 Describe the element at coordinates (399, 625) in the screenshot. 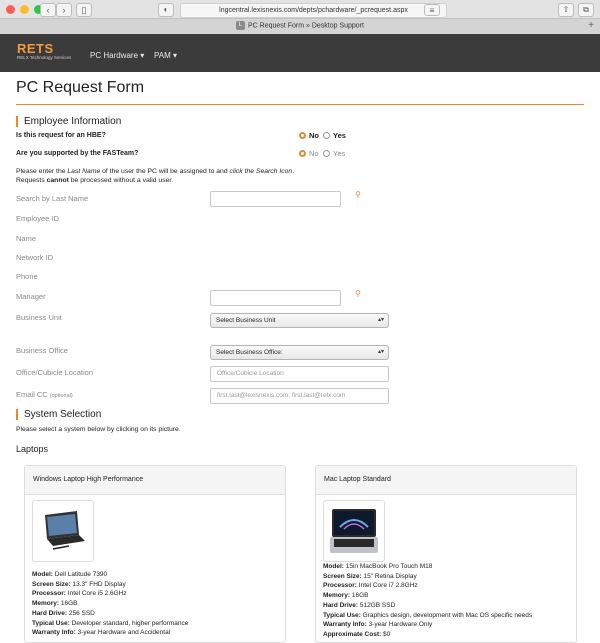

I see `spec-value: 3-year Hardware Only` at that location.